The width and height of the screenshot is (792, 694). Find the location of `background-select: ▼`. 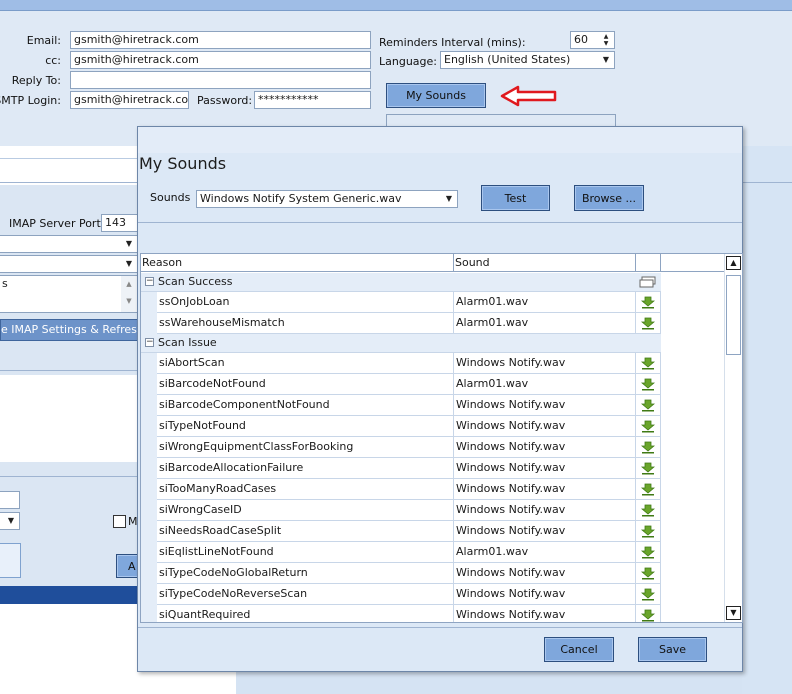

background-select: ▼ is located at coordinates (10, 521).